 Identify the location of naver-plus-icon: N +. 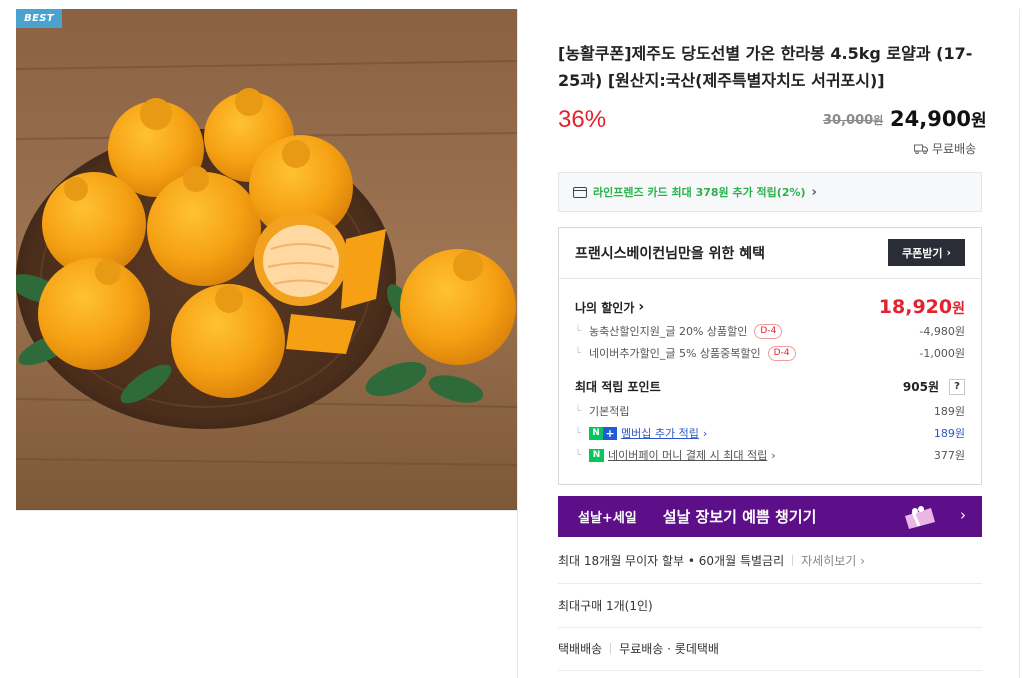
(603, 433).